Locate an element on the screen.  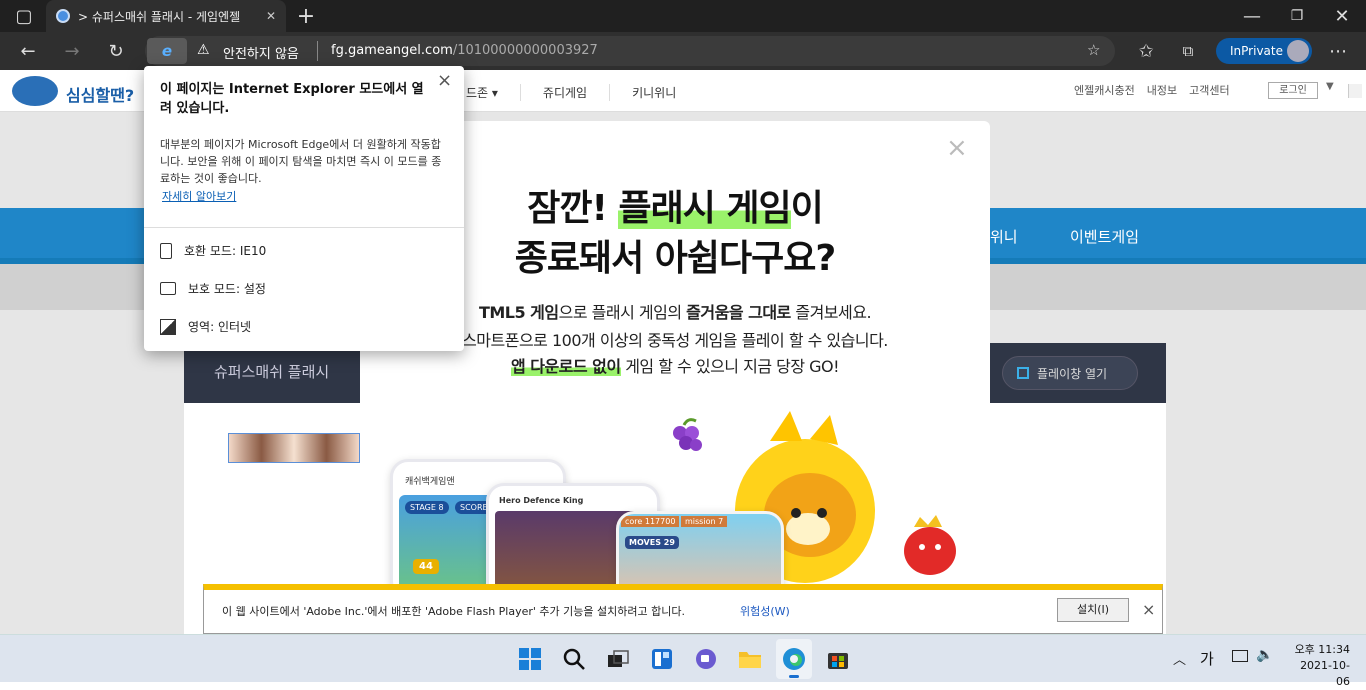
browser-tab: > 슈퍼스매쉬 플래시 - 게임엔젤 ✕ is located at coordinates (166, 16).